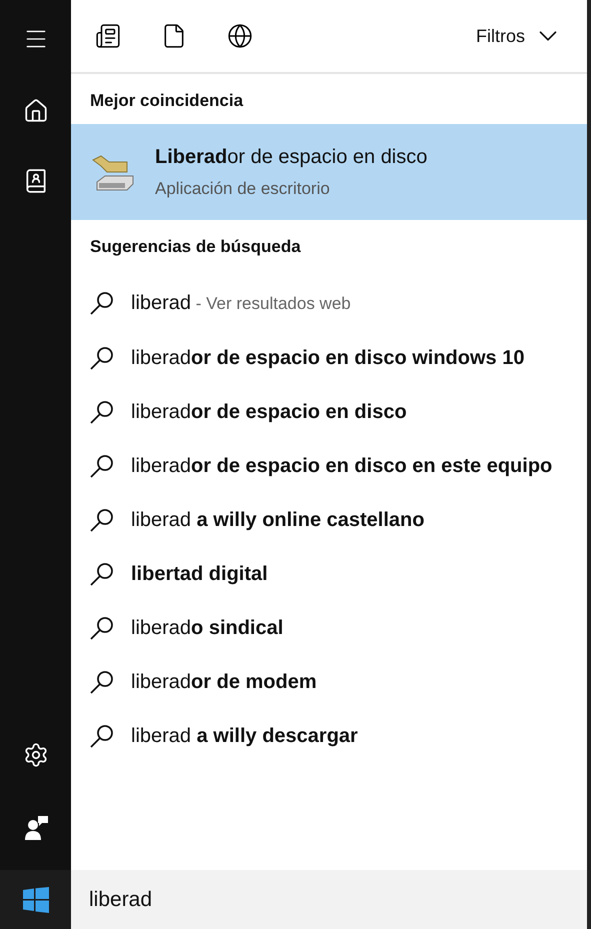 The width and height of the screenshot is (591, 929). Describe the element at coordinates (329, 737) in the screenshot. I see `suggestion-item: liberad a willy descargar` at that location.